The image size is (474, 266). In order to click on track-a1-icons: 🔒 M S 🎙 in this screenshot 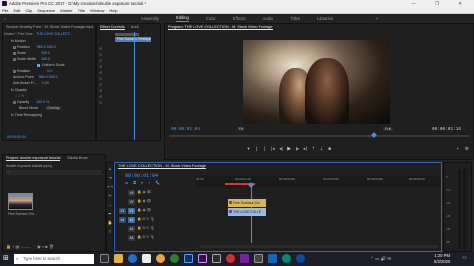, I will do `click(145, 219)`.